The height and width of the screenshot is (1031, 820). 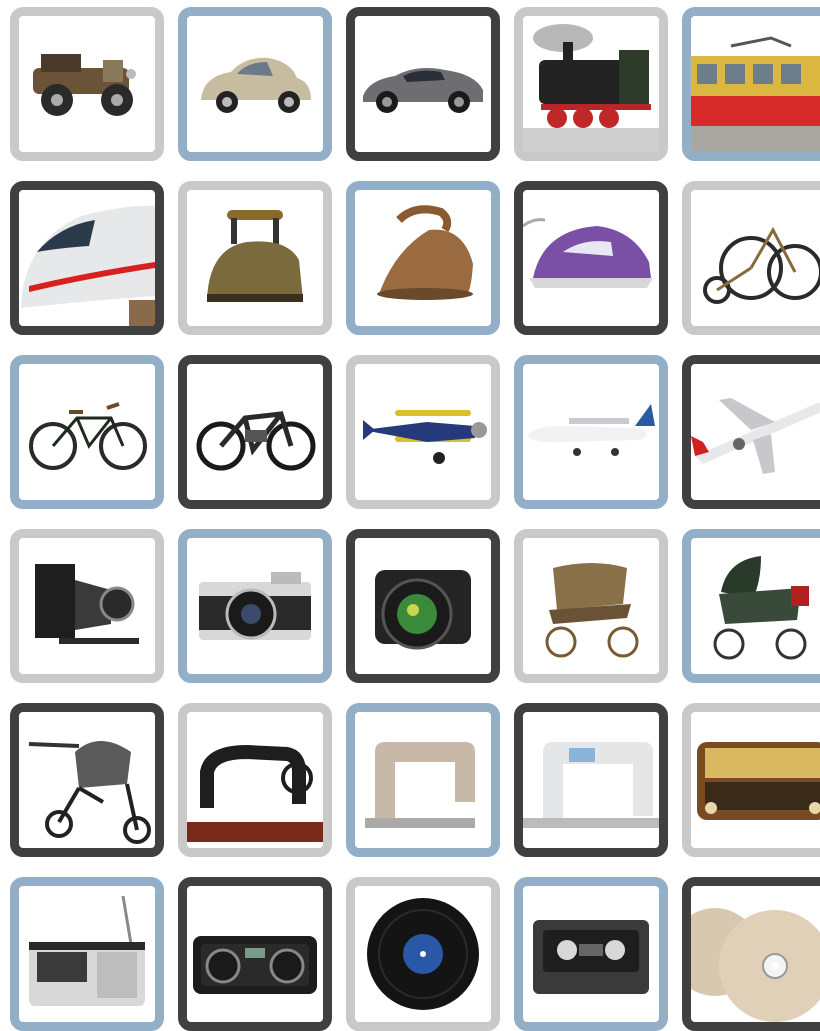 I want to click on e-bike-picture, so click(x=255, y=432).